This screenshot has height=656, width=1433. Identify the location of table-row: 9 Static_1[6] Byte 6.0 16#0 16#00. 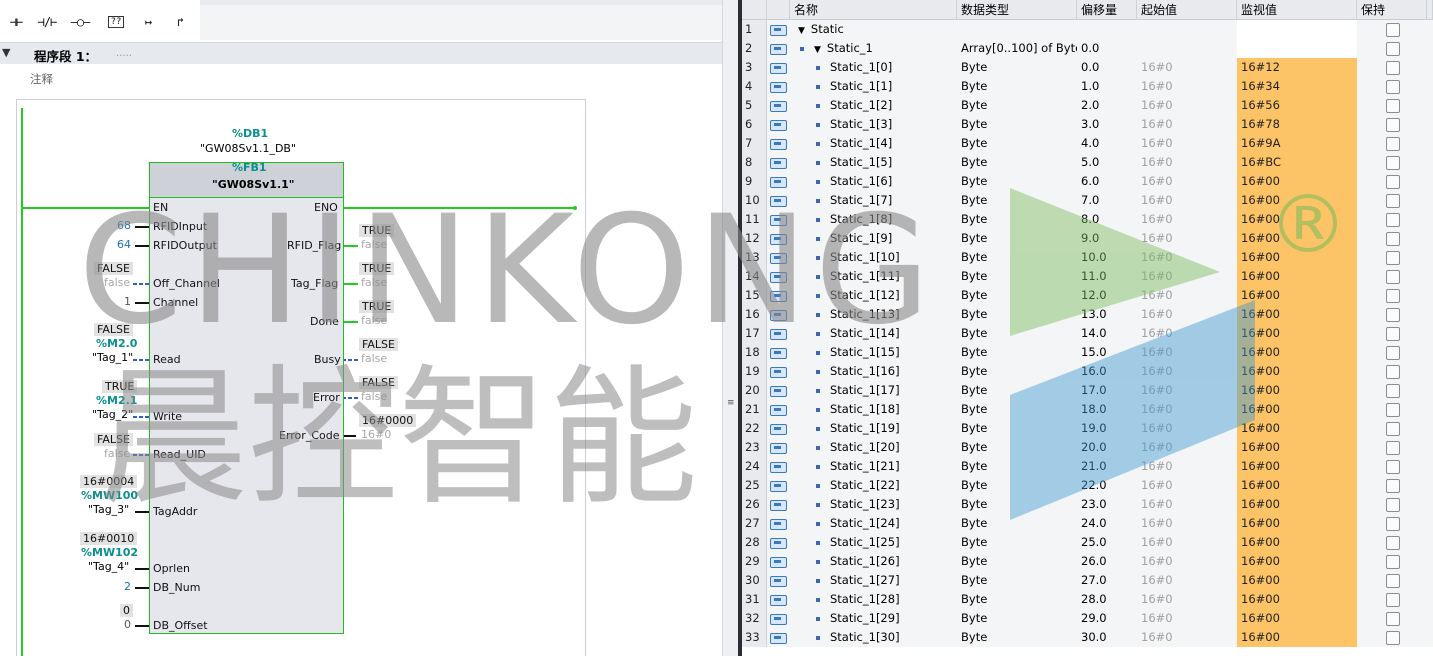
(1087, 181).